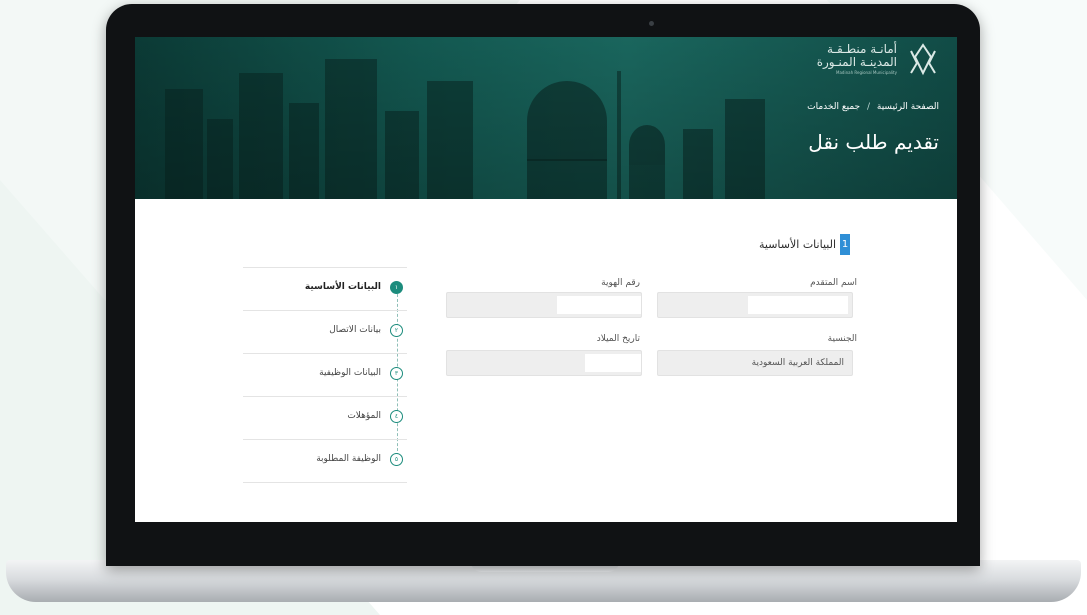  What do you see at coordinates (396, 330) in the screenshot?
I see `step-number: ٢` at bounding box center [396, 330].